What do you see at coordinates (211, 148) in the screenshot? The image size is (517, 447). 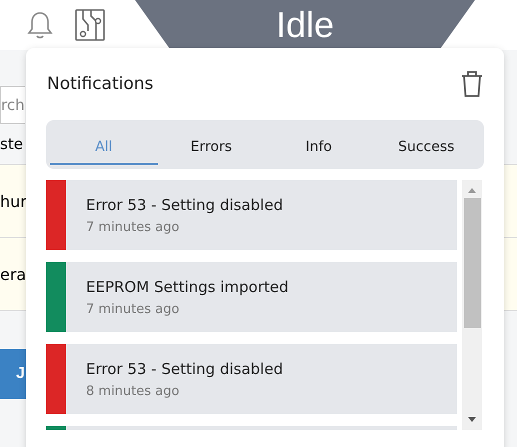 I see `filter-tab: Errors` at bounding box center [211, 148].